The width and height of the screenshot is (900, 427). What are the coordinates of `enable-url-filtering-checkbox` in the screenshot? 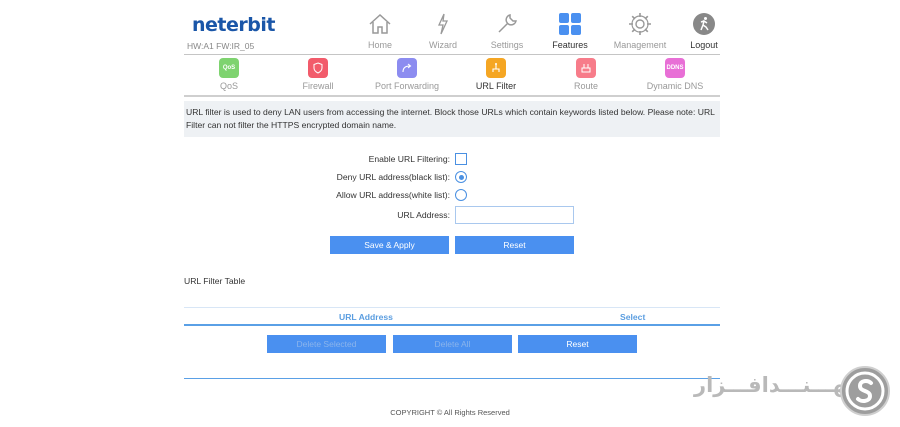 It's located at (461, 159).